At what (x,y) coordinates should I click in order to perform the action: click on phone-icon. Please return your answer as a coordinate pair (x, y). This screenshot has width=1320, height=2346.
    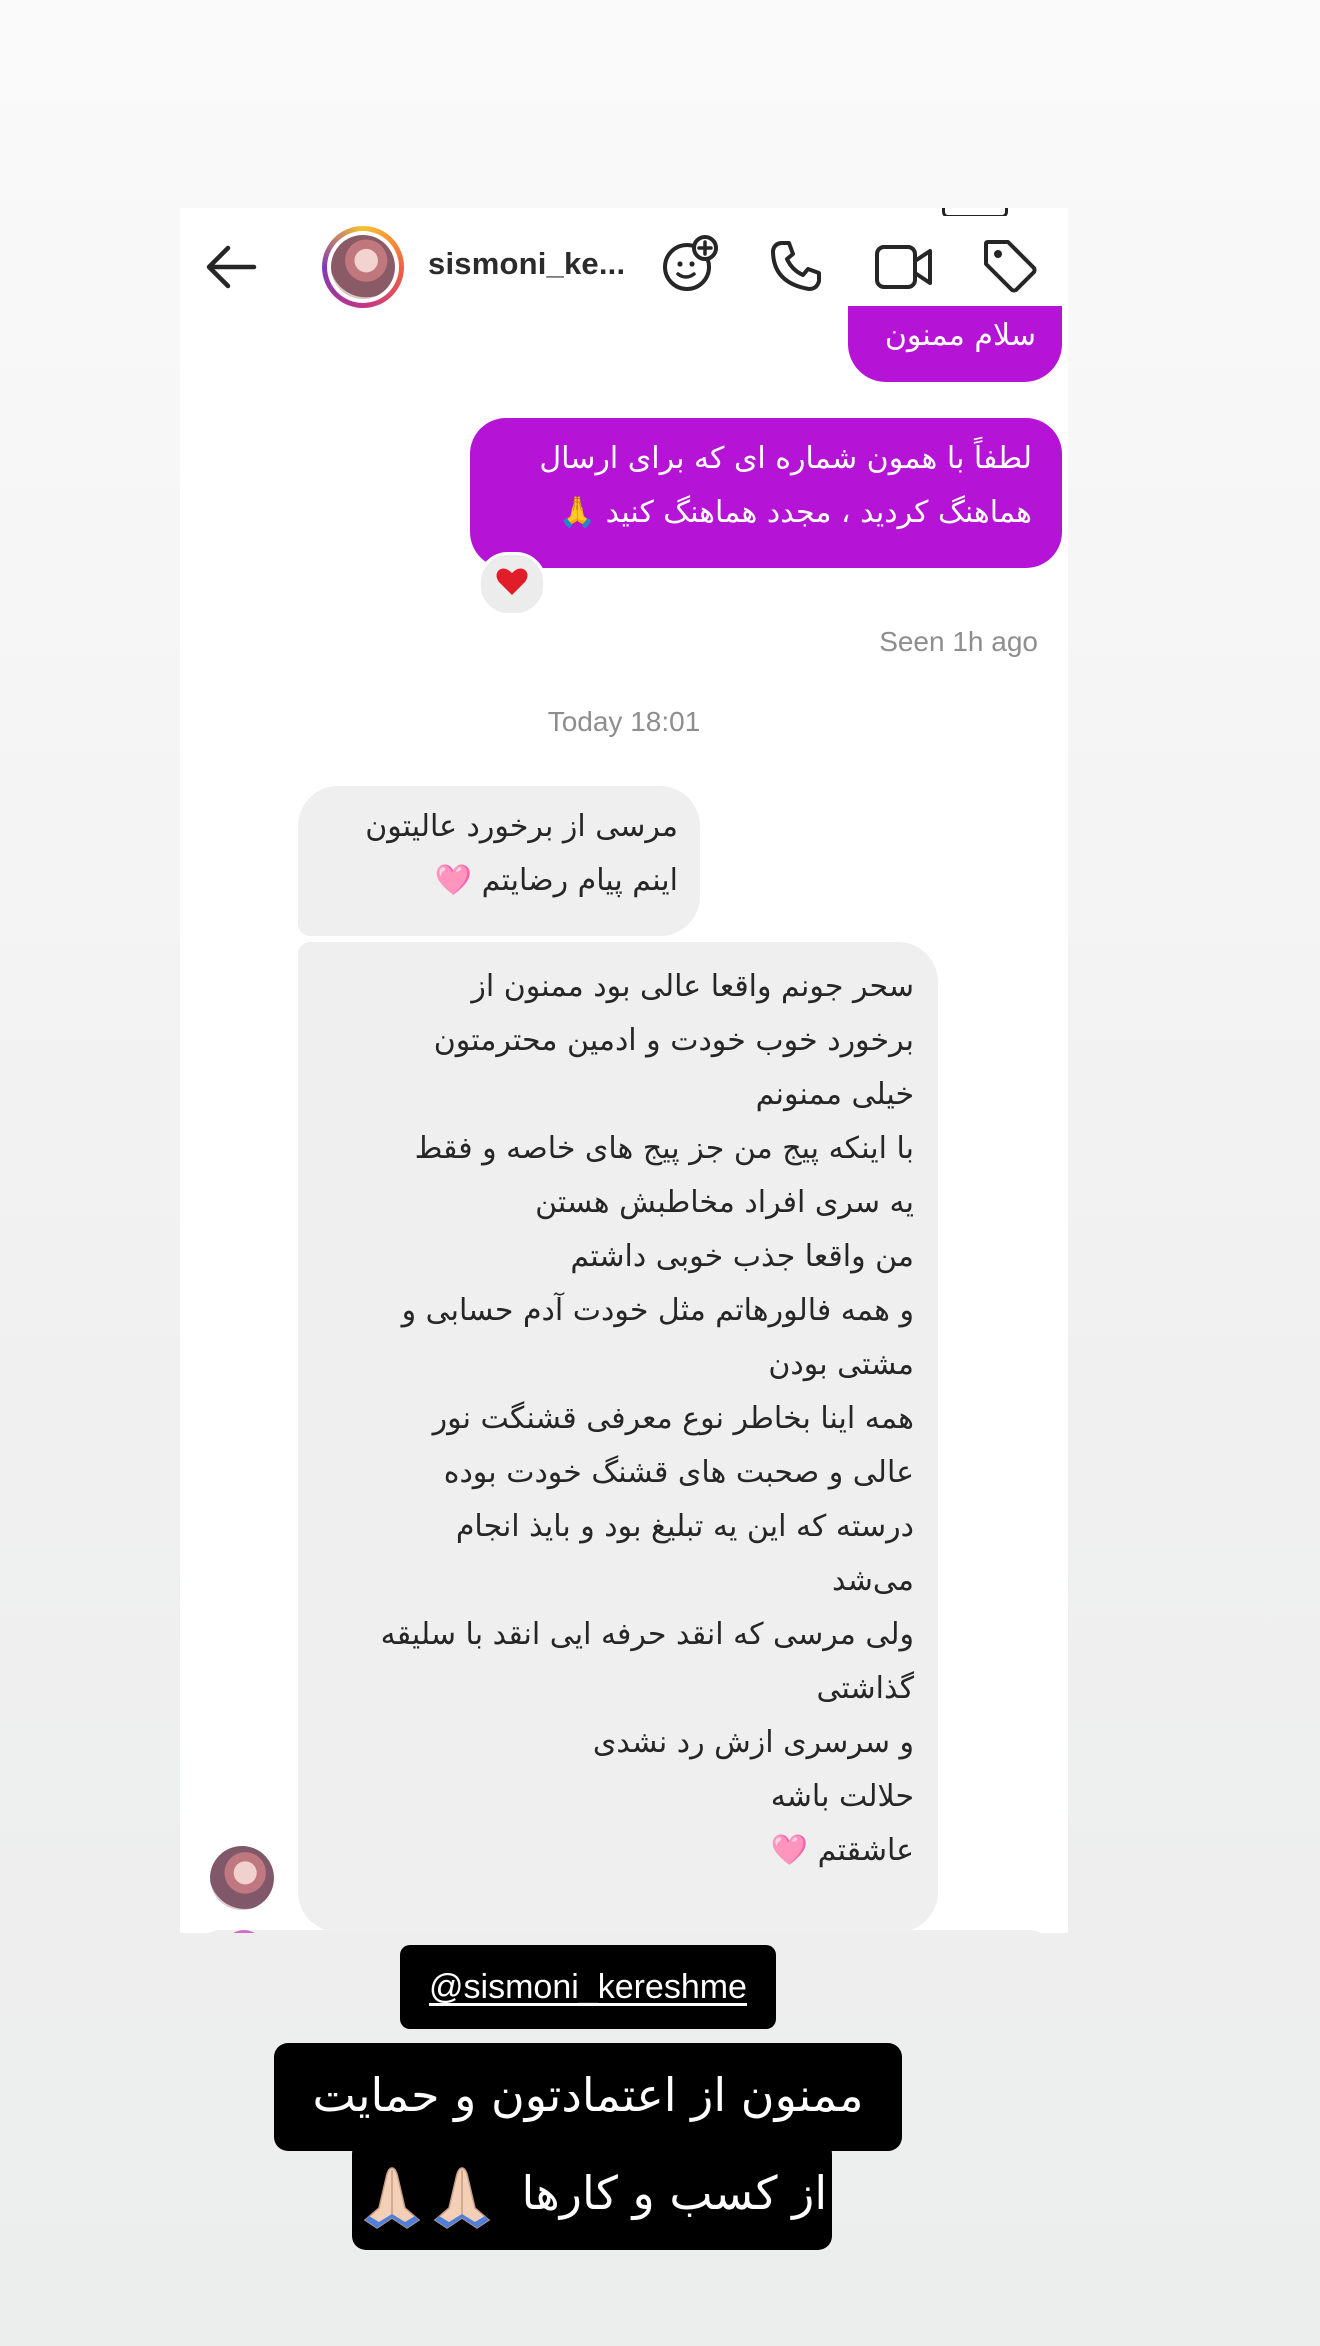
    Looking at the image, I should click on (796, 266).